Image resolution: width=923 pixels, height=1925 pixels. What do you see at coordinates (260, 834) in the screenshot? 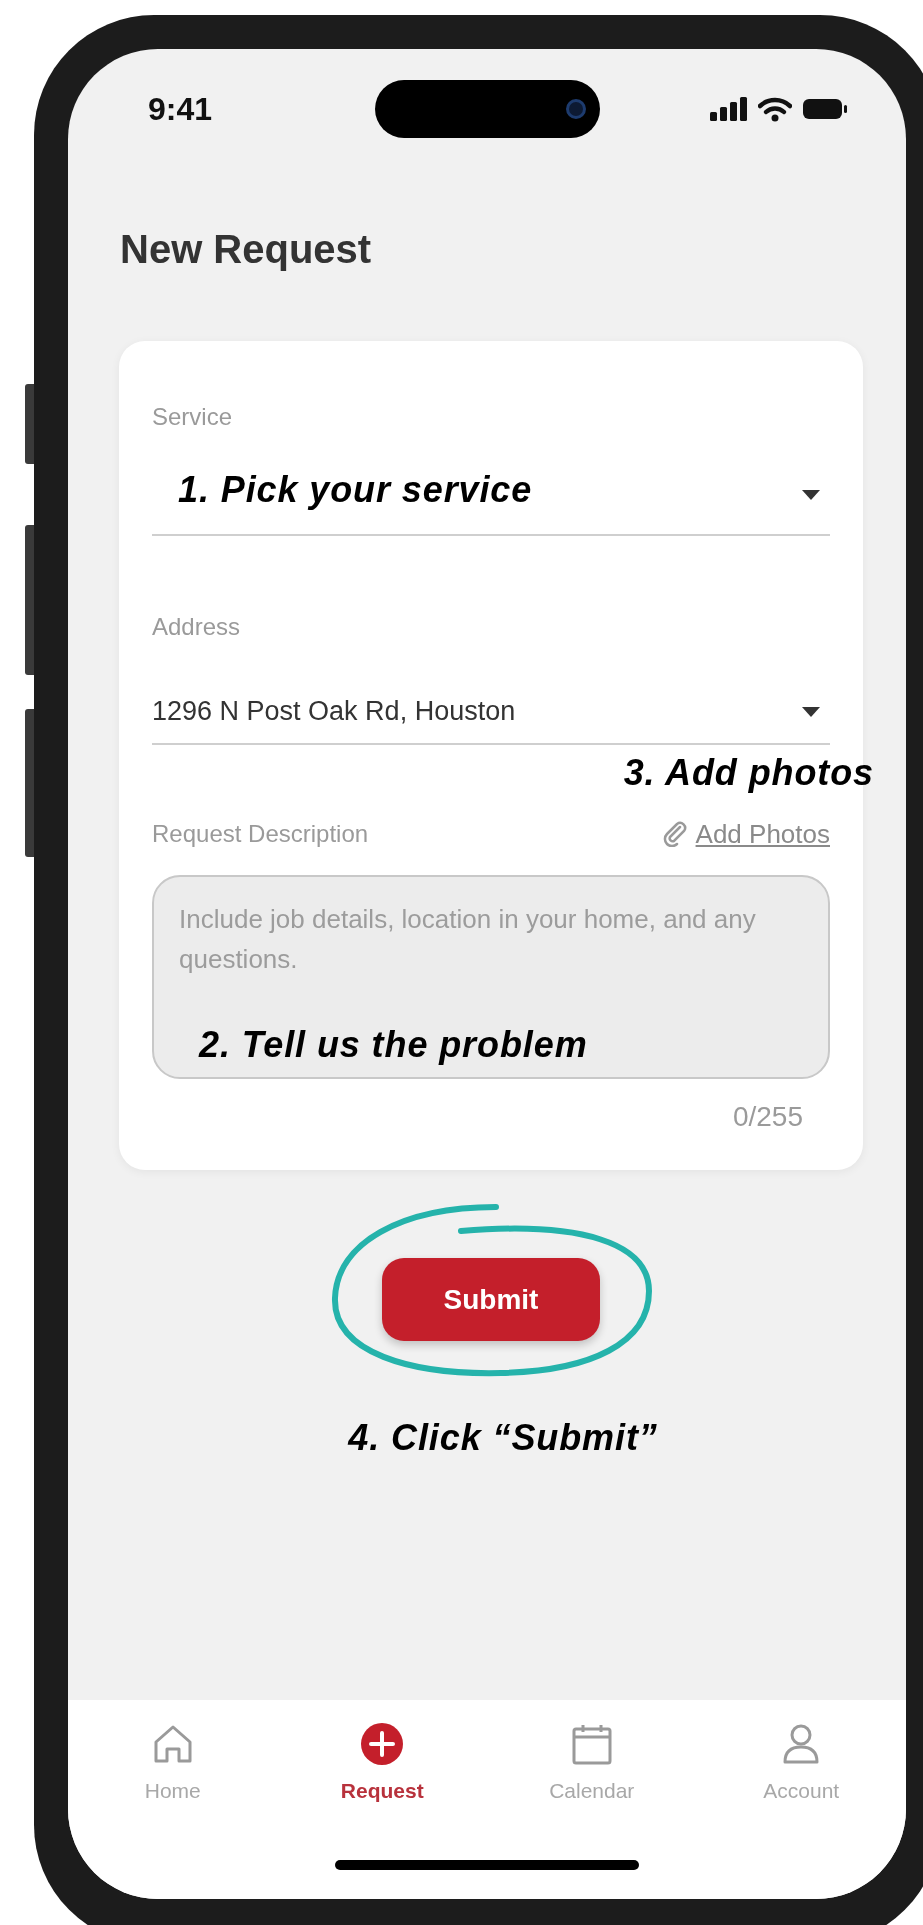
I see `field-label: Request Description` at bounding box center [260, 834].